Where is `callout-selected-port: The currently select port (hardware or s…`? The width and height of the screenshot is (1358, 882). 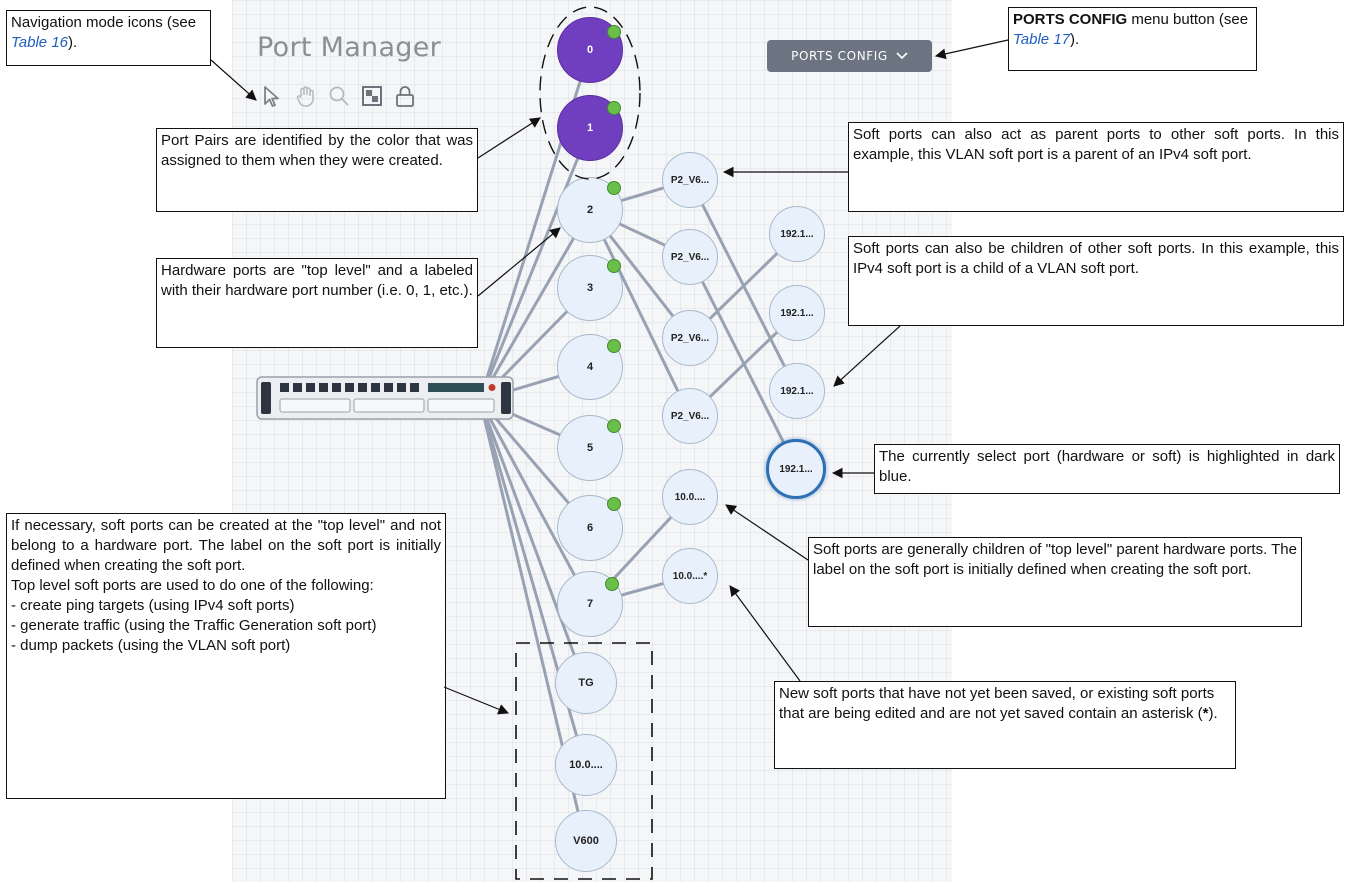 callout-selected-port: The currently select port (hardware or s… is located at coordinates (1107, 469).